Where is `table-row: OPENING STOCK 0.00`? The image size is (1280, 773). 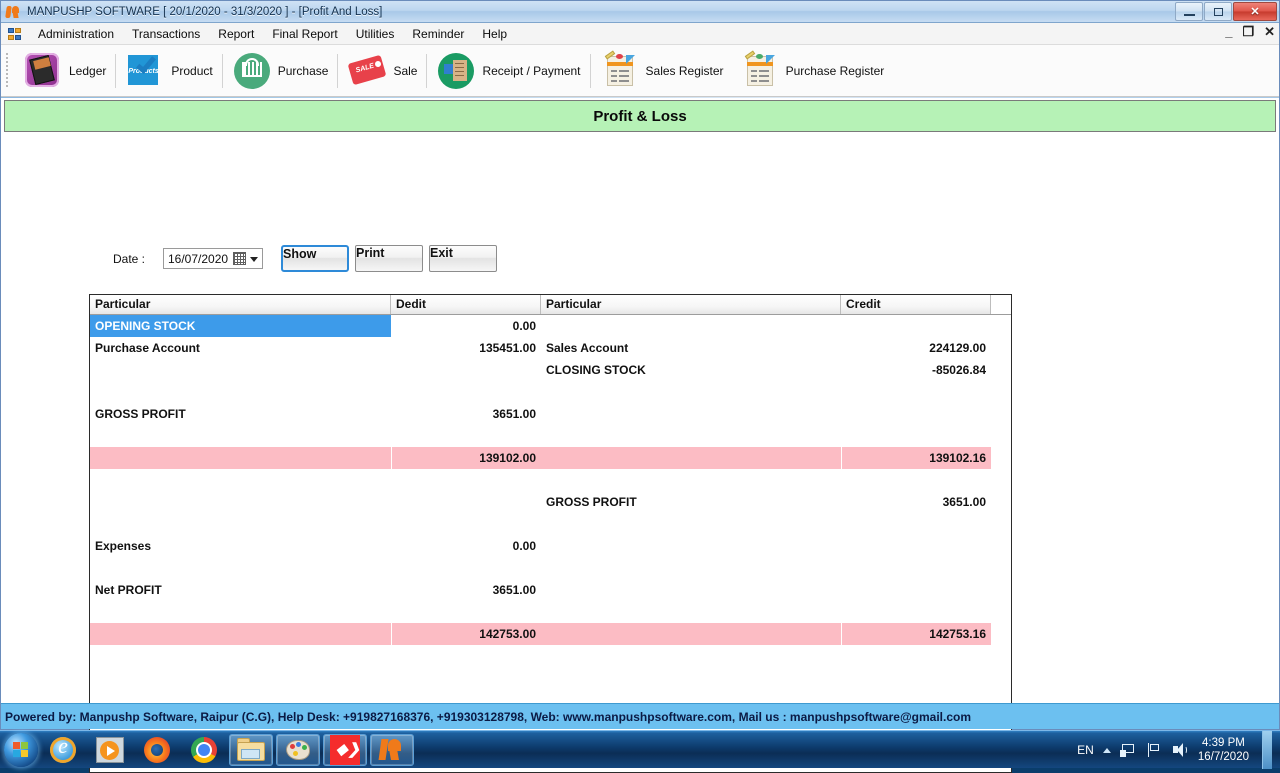 table-row: OPENING STOCK 0.00 is located at coordinates (550, 326).